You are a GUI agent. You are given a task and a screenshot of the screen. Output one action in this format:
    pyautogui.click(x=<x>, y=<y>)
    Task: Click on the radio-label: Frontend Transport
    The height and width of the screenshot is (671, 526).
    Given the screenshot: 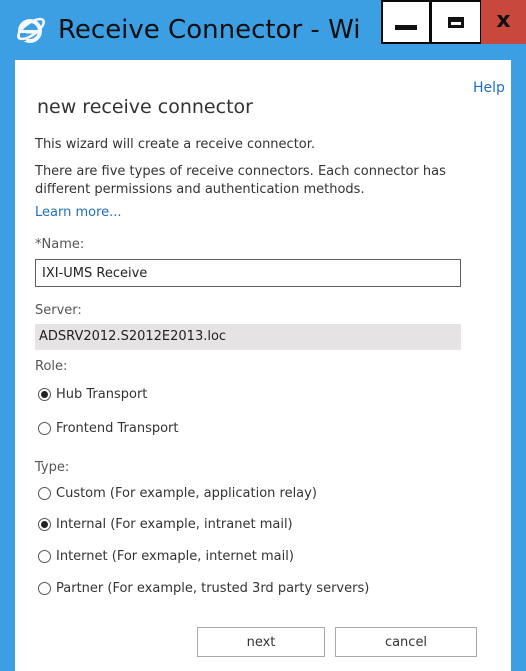 What is the action you would take?
    pyautogui.click(x=117, y=428)
    